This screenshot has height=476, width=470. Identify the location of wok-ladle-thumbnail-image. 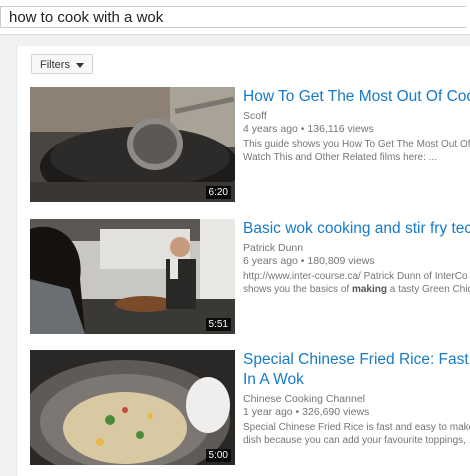
(132, 144).